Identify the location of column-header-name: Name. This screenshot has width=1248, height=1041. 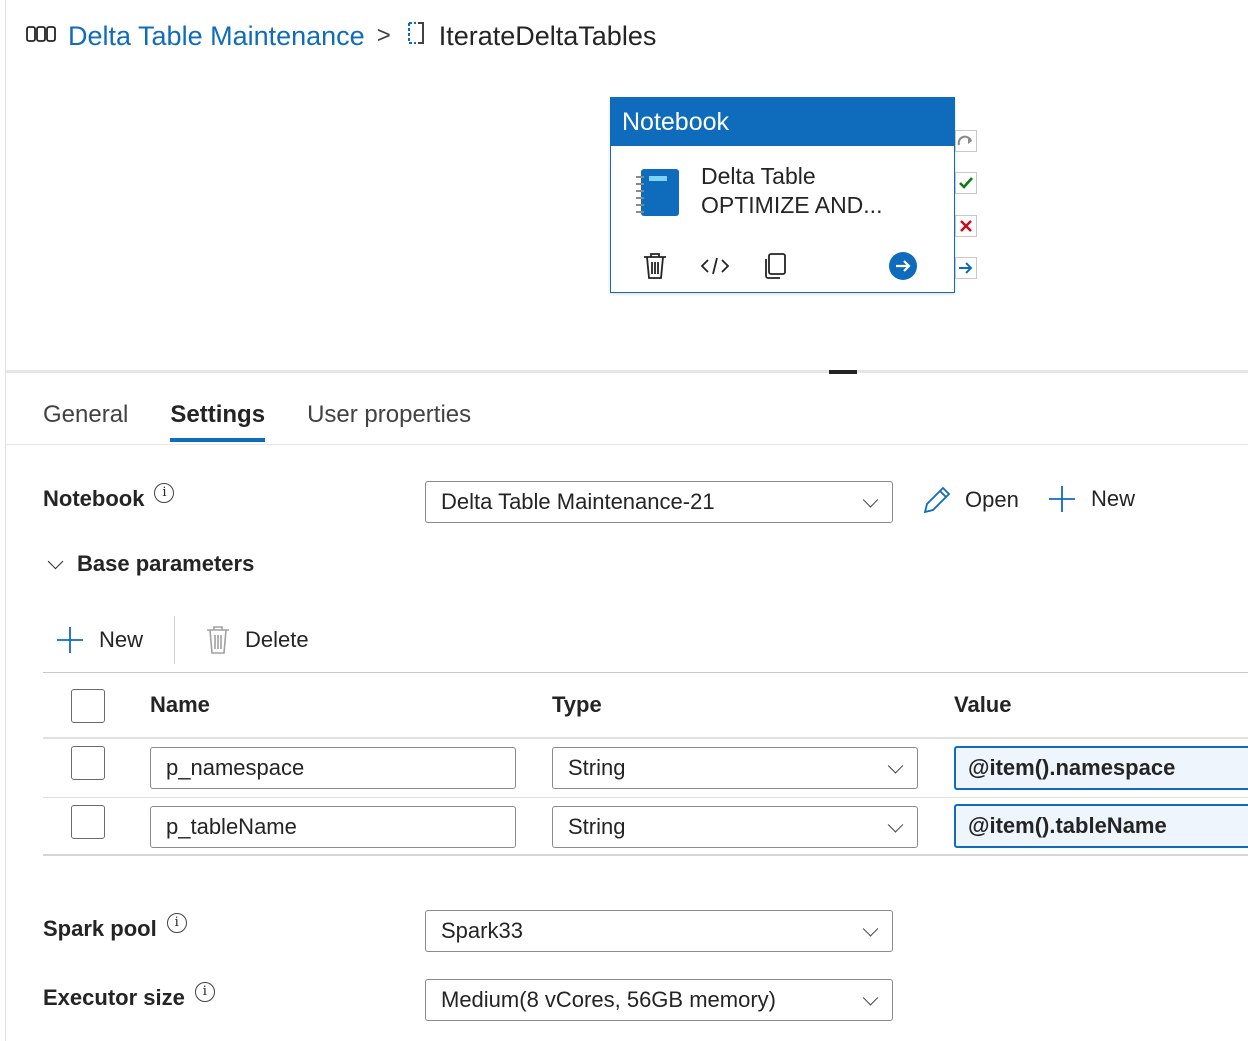
(180, 704).